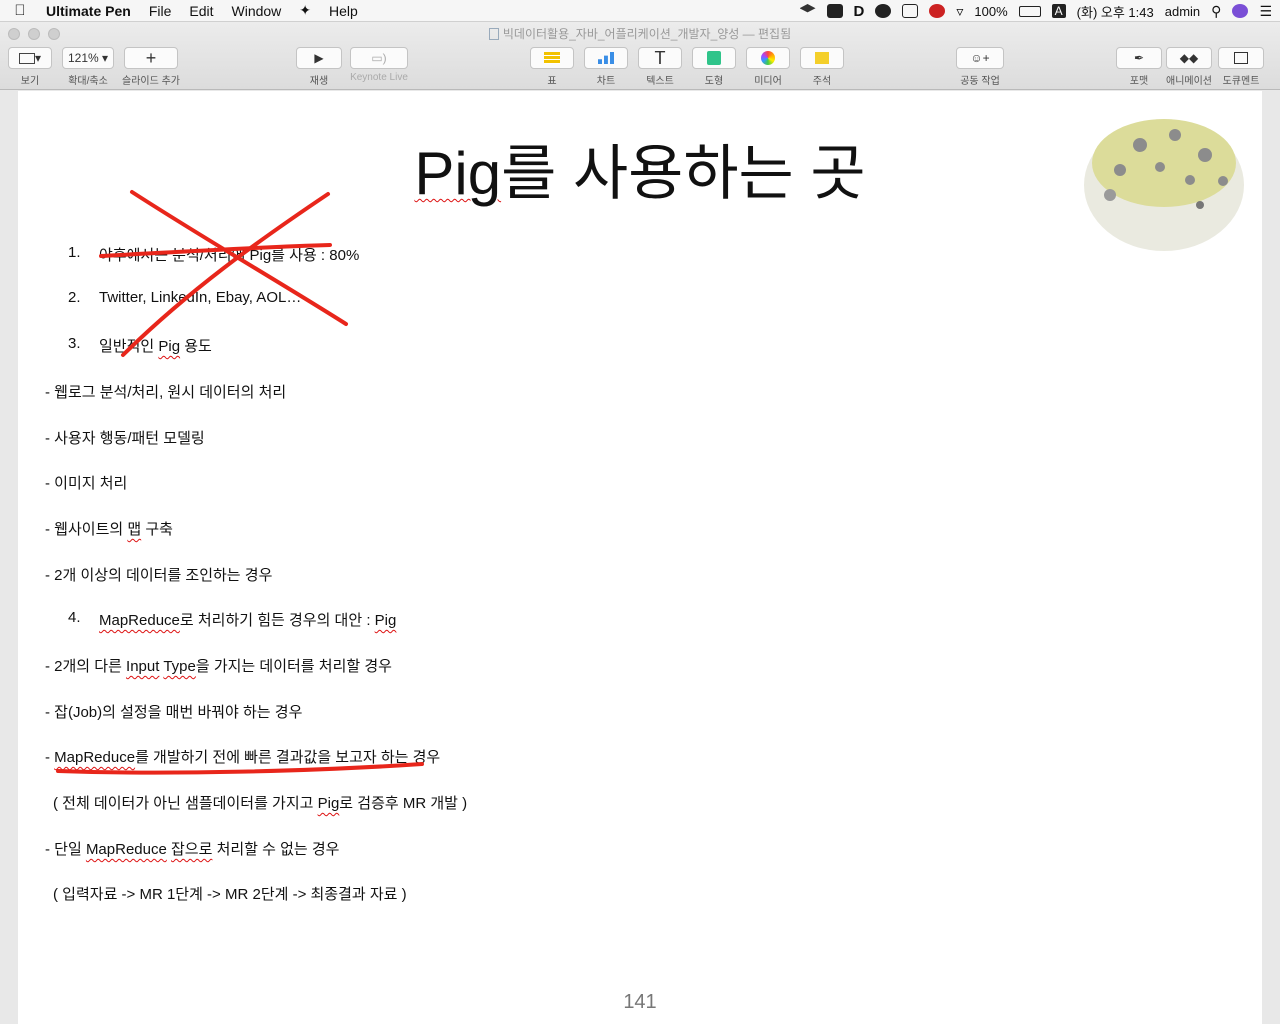 The height and width of the screenshot is (1024, 1280). What do you see at coordinates (1115, 11) in the screenshot?
I see `menubar-clock: (화) 오후 1:43` at bounding box center [1115, 11].